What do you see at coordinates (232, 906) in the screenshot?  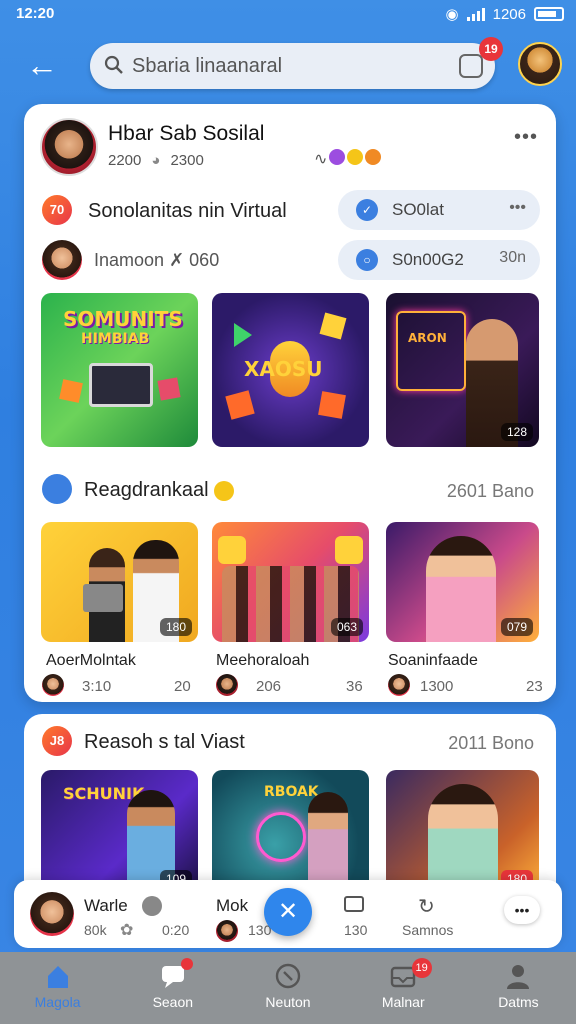 I see `strip-name-2: Mok` at bounding box center [232, 906].